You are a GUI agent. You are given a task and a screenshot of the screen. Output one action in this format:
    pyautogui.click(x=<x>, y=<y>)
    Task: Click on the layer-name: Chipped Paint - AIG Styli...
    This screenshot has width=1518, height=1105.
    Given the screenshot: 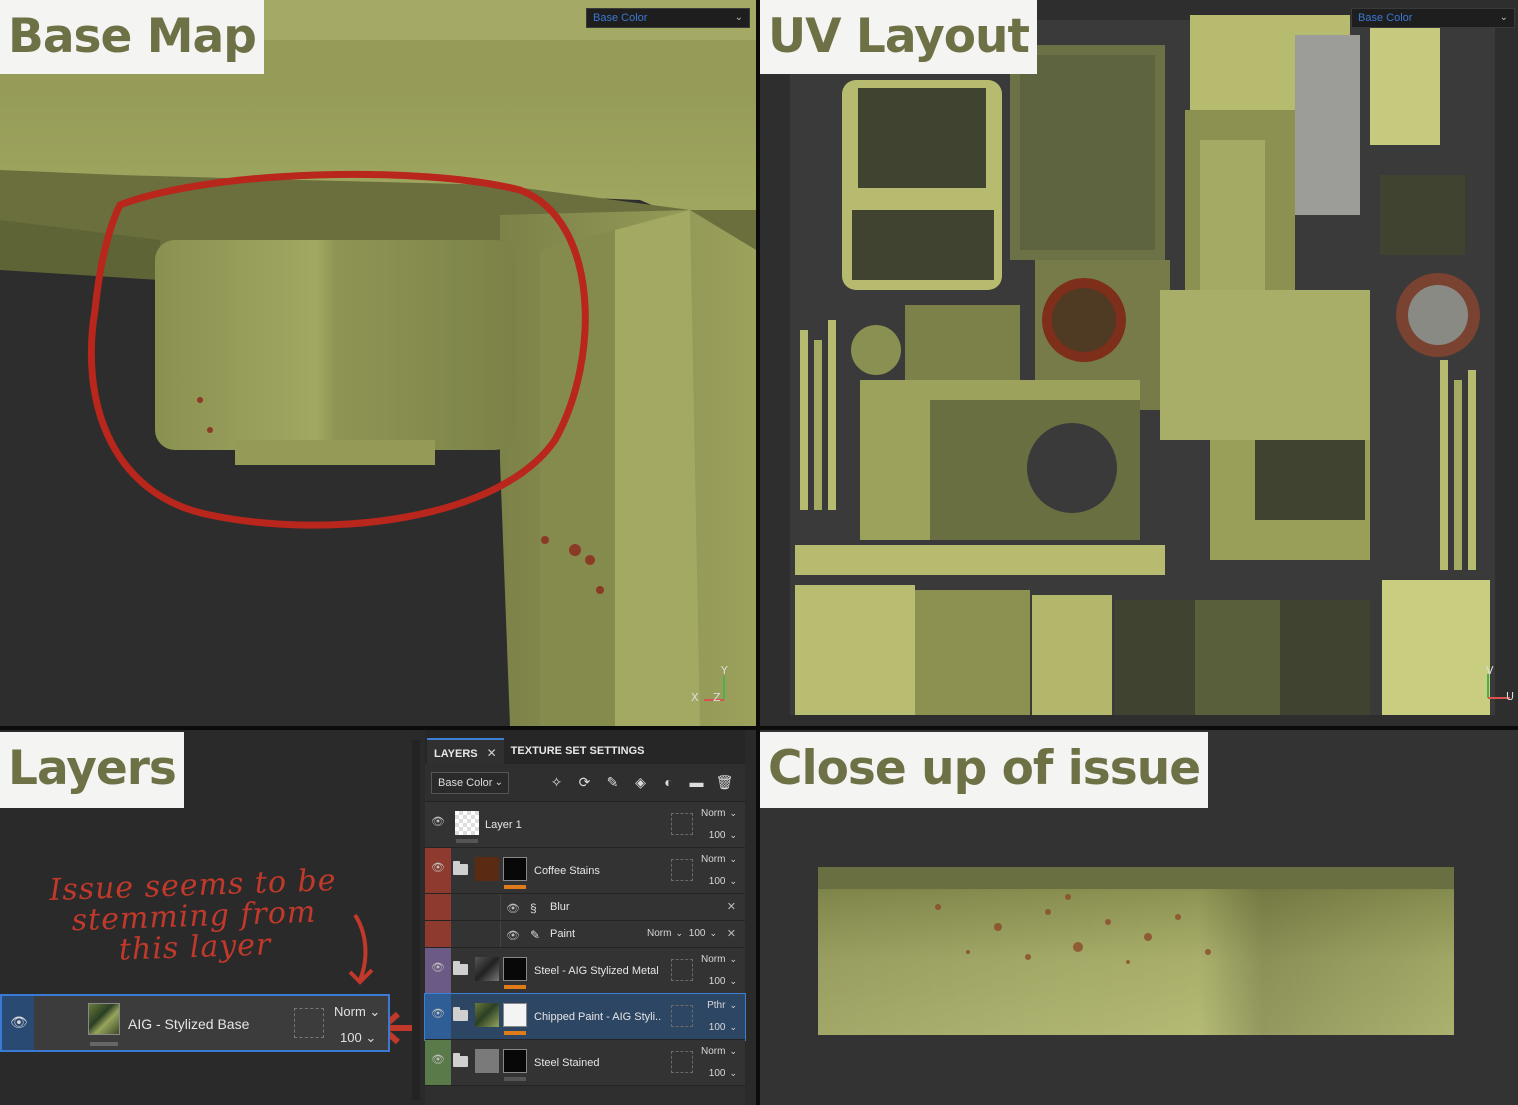 What is the action you would take?
    pyautogui.click(x=598, y=1017)
    